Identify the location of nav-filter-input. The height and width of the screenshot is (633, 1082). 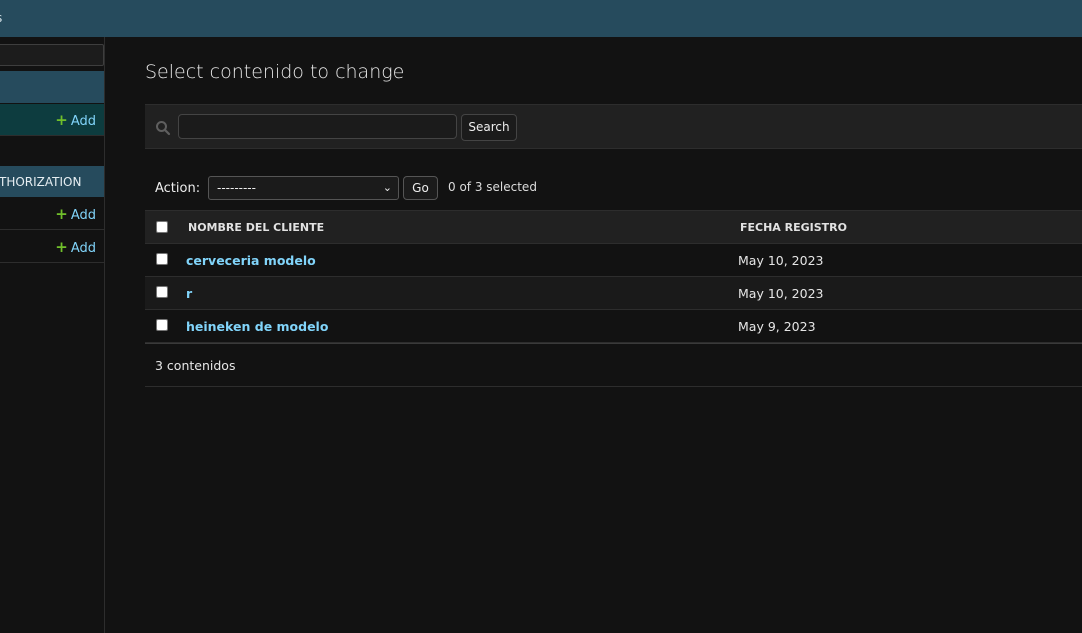
(52, 55).